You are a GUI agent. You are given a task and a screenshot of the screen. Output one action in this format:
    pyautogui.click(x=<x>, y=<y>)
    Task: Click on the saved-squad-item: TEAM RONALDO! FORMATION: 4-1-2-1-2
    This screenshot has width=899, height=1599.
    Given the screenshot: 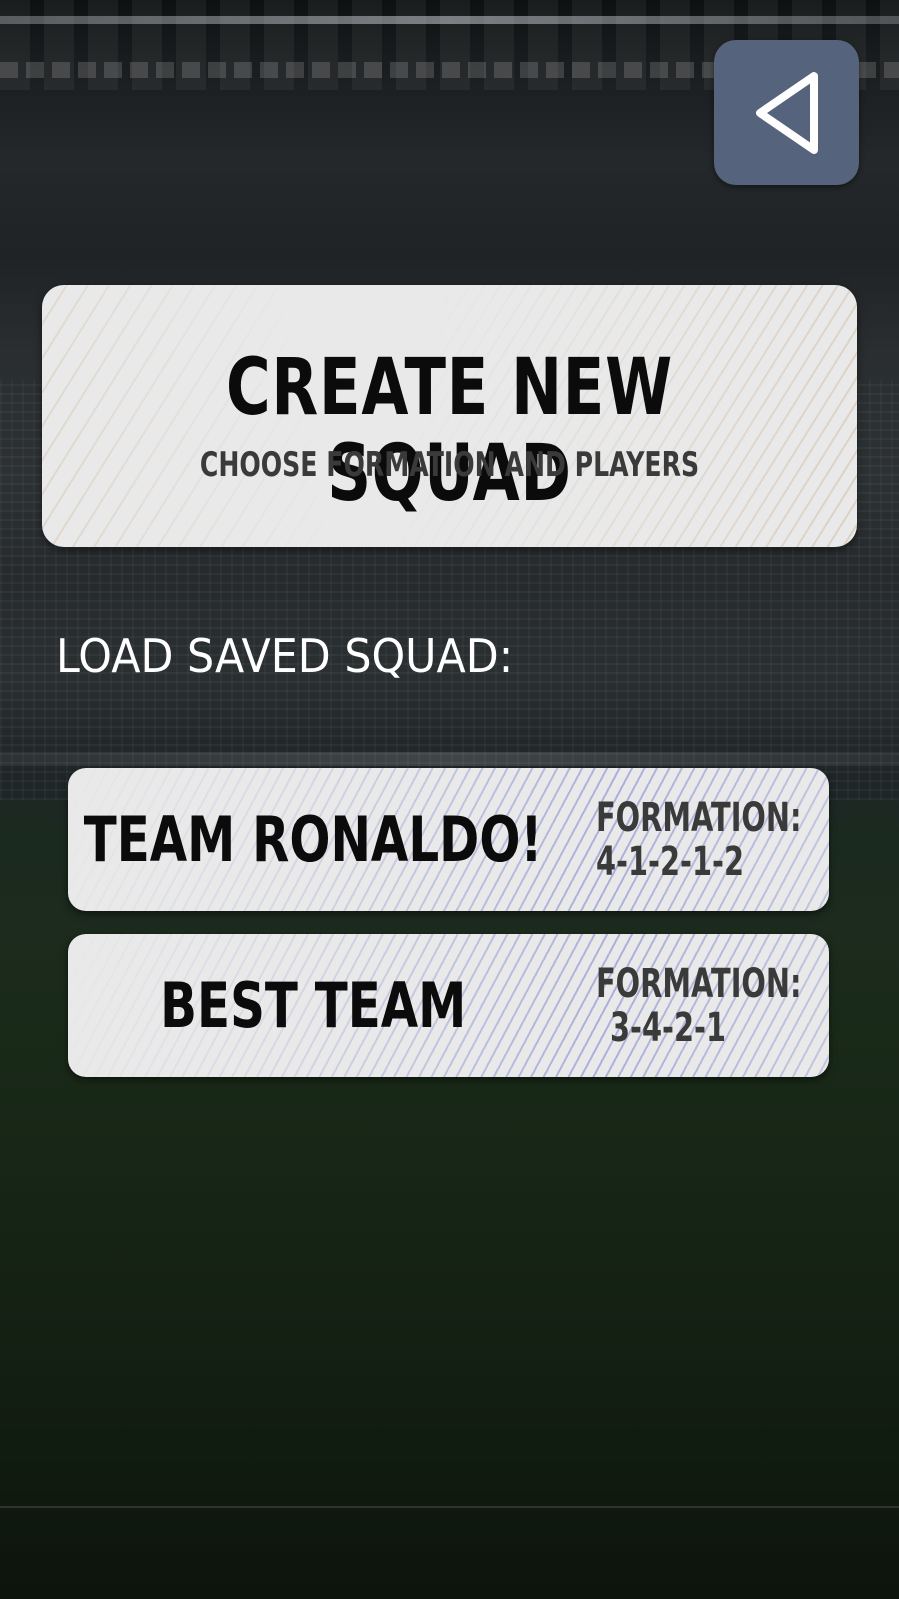 What is the action you would take?
    pyautogui.click(x=448, y=839)
    